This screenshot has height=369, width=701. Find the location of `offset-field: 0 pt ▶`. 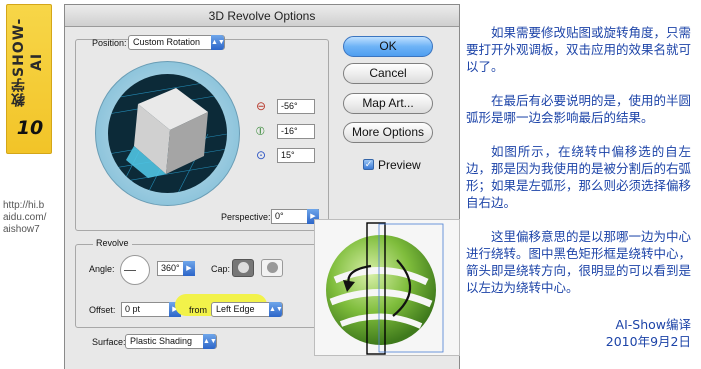

offset-field: 0 pt ▶ is located at coordinates (151, 309).